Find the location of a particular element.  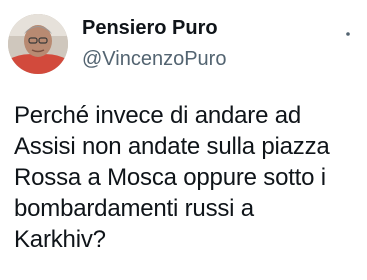

profile-photo-icon is located at coordinates (38, 44).